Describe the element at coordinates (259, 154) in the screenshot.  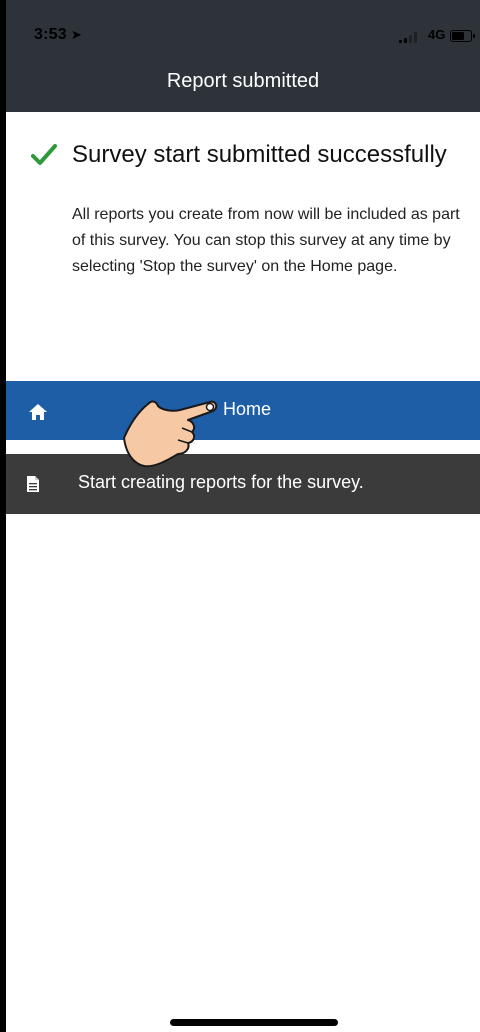
I see `success-title: Survey start submitted successfully` at that location.